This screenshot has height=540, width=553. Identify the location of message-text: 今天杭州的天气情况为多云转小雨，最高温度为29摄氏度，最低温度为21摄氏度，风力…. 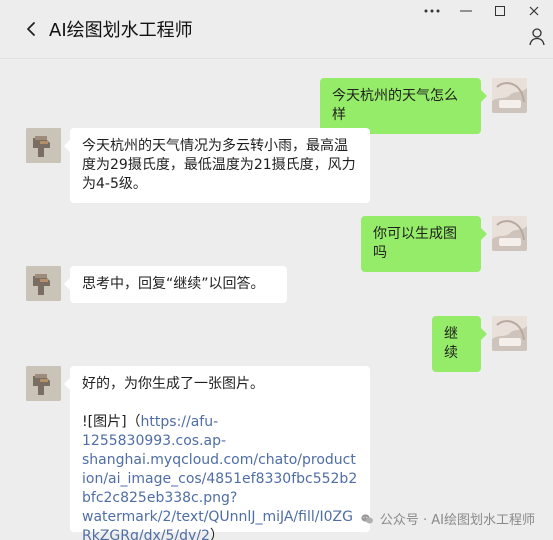
(219, 165).